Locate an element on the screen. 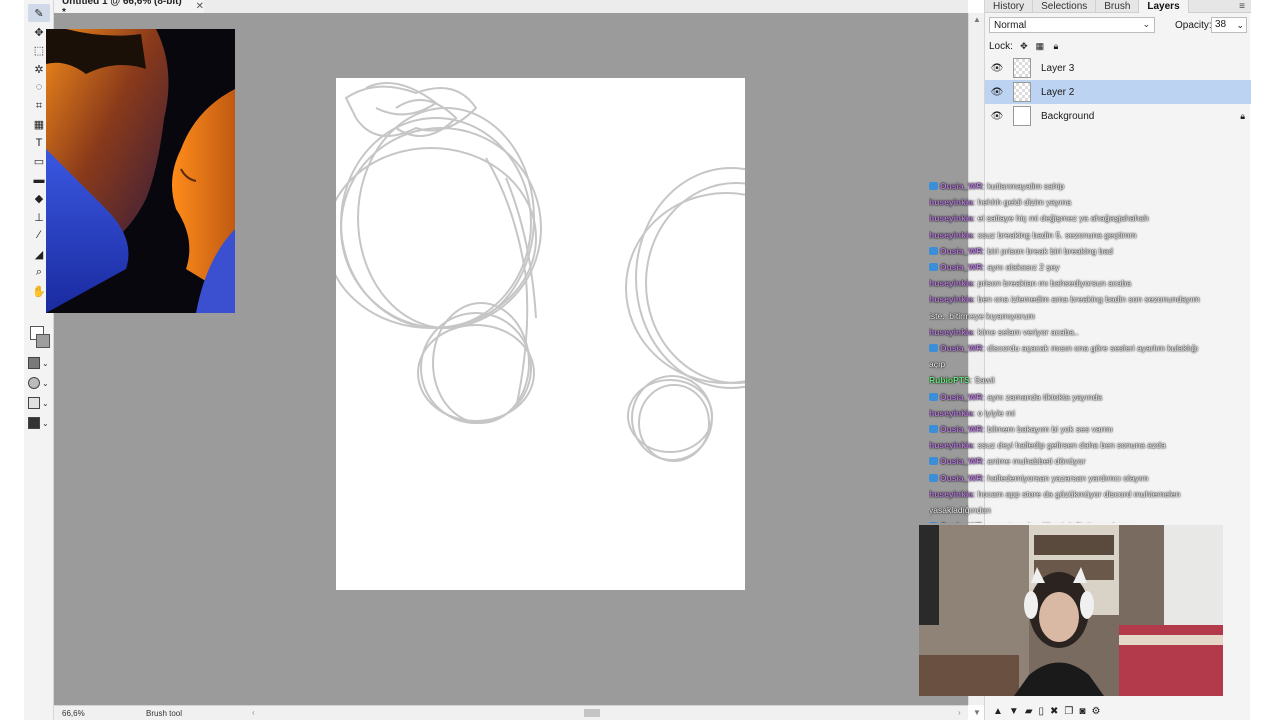  layer-row: 👁︎ Layer 3 is located at coordinates (1118, 68).